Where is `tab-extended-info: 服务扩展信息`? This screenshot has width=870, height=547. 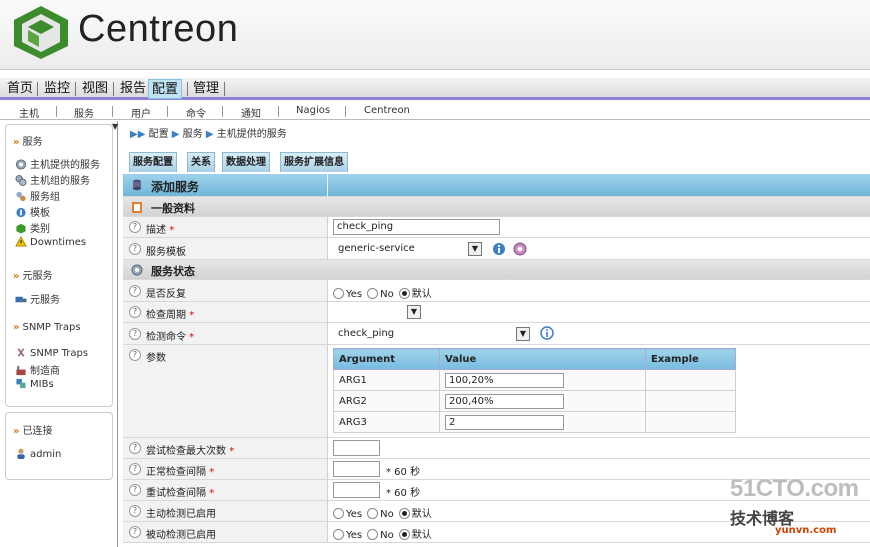 tab-extended-info: 服务扩展信息 is located at coordinates (314, 162).